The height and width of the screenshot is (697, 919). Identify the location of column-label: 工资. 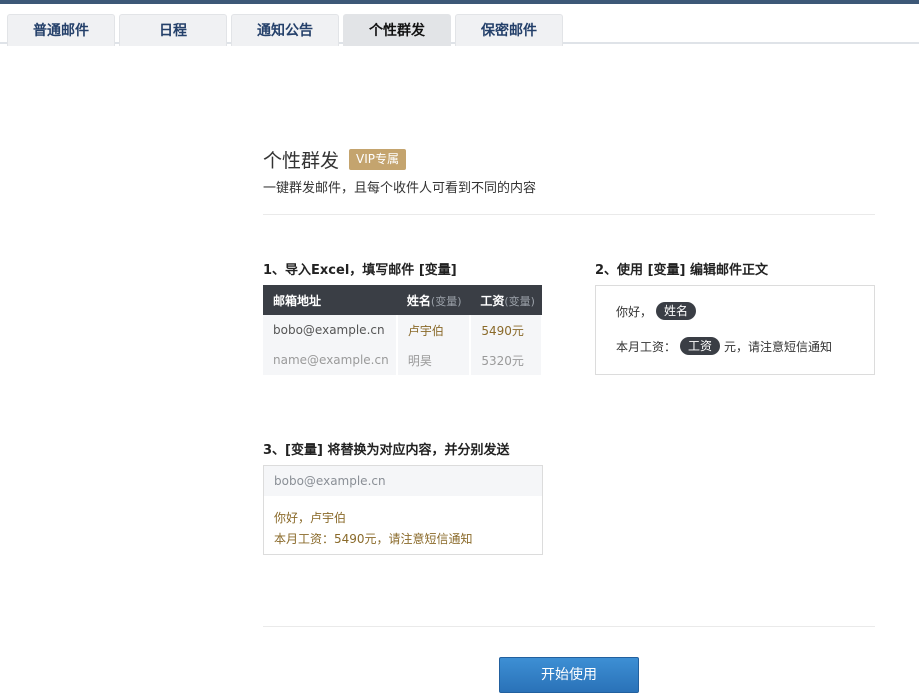
(492, 300).